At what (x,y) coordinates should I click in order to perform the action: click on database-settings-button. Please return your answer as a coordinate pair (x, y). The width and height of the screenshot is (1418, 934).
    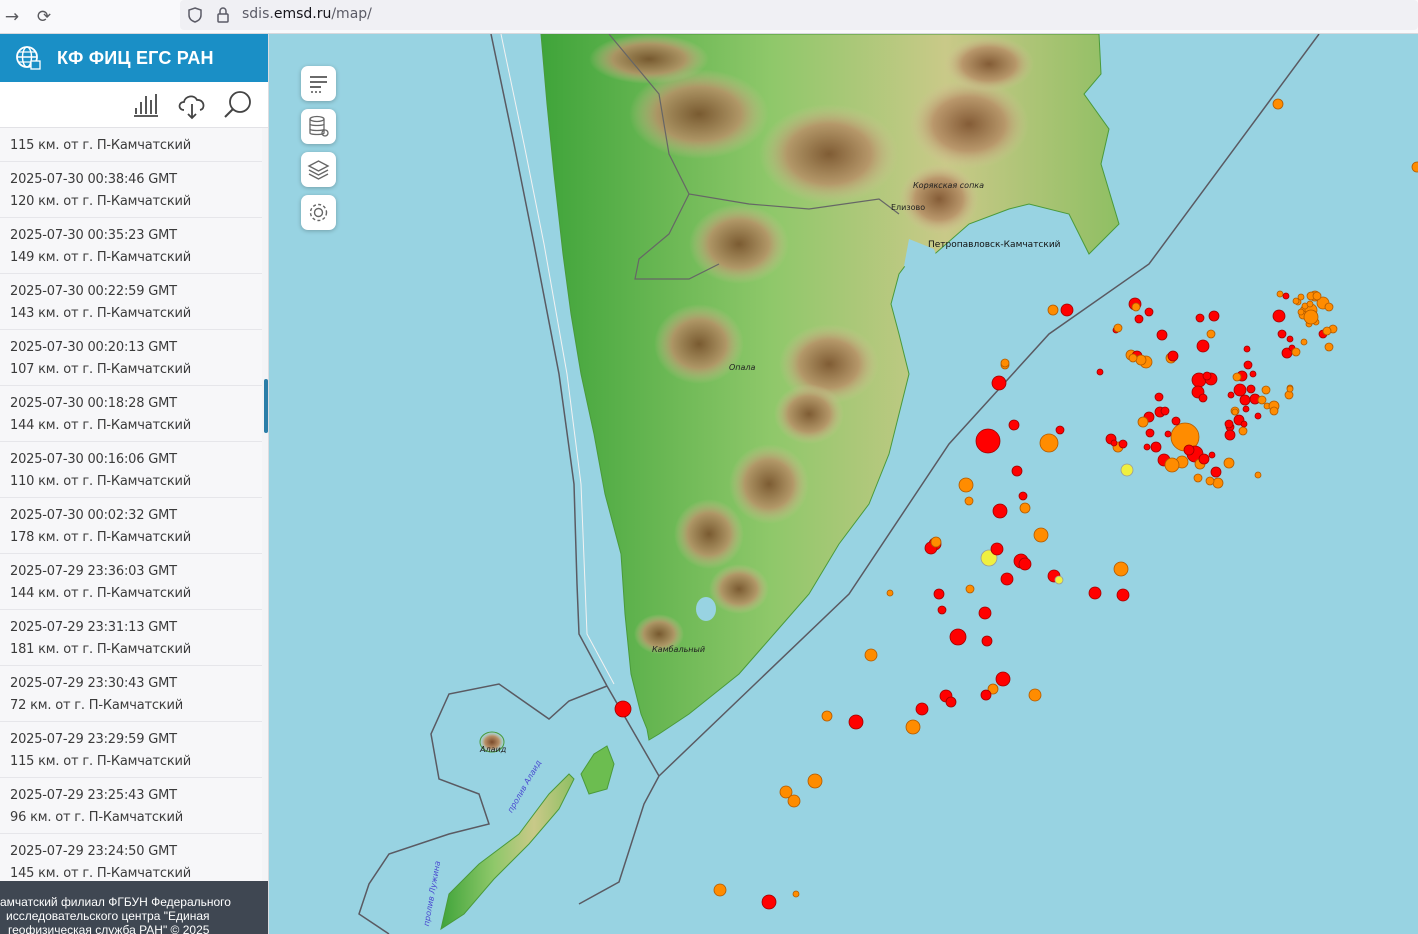
    Looking at the image, I should click on (318, 126).